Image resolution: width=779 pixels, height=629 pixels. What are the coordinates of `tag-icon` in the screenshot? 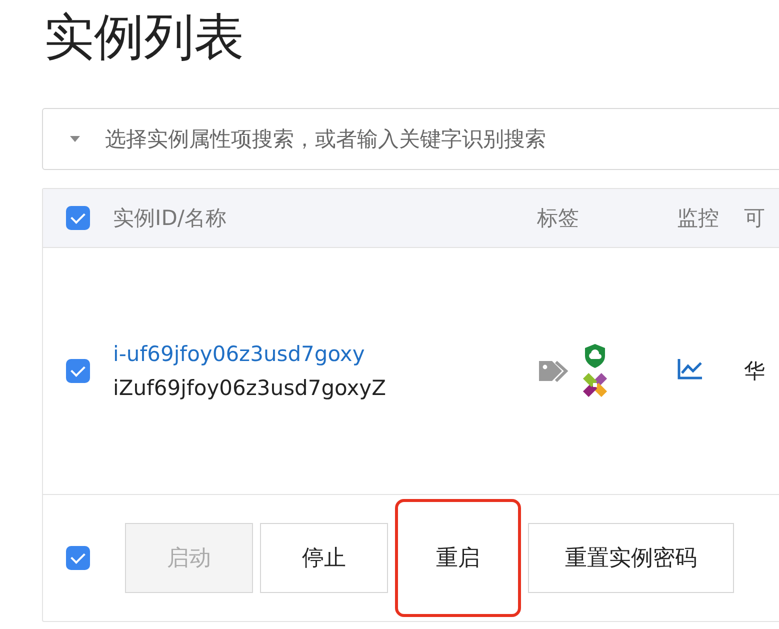 It's located at (554, 371).